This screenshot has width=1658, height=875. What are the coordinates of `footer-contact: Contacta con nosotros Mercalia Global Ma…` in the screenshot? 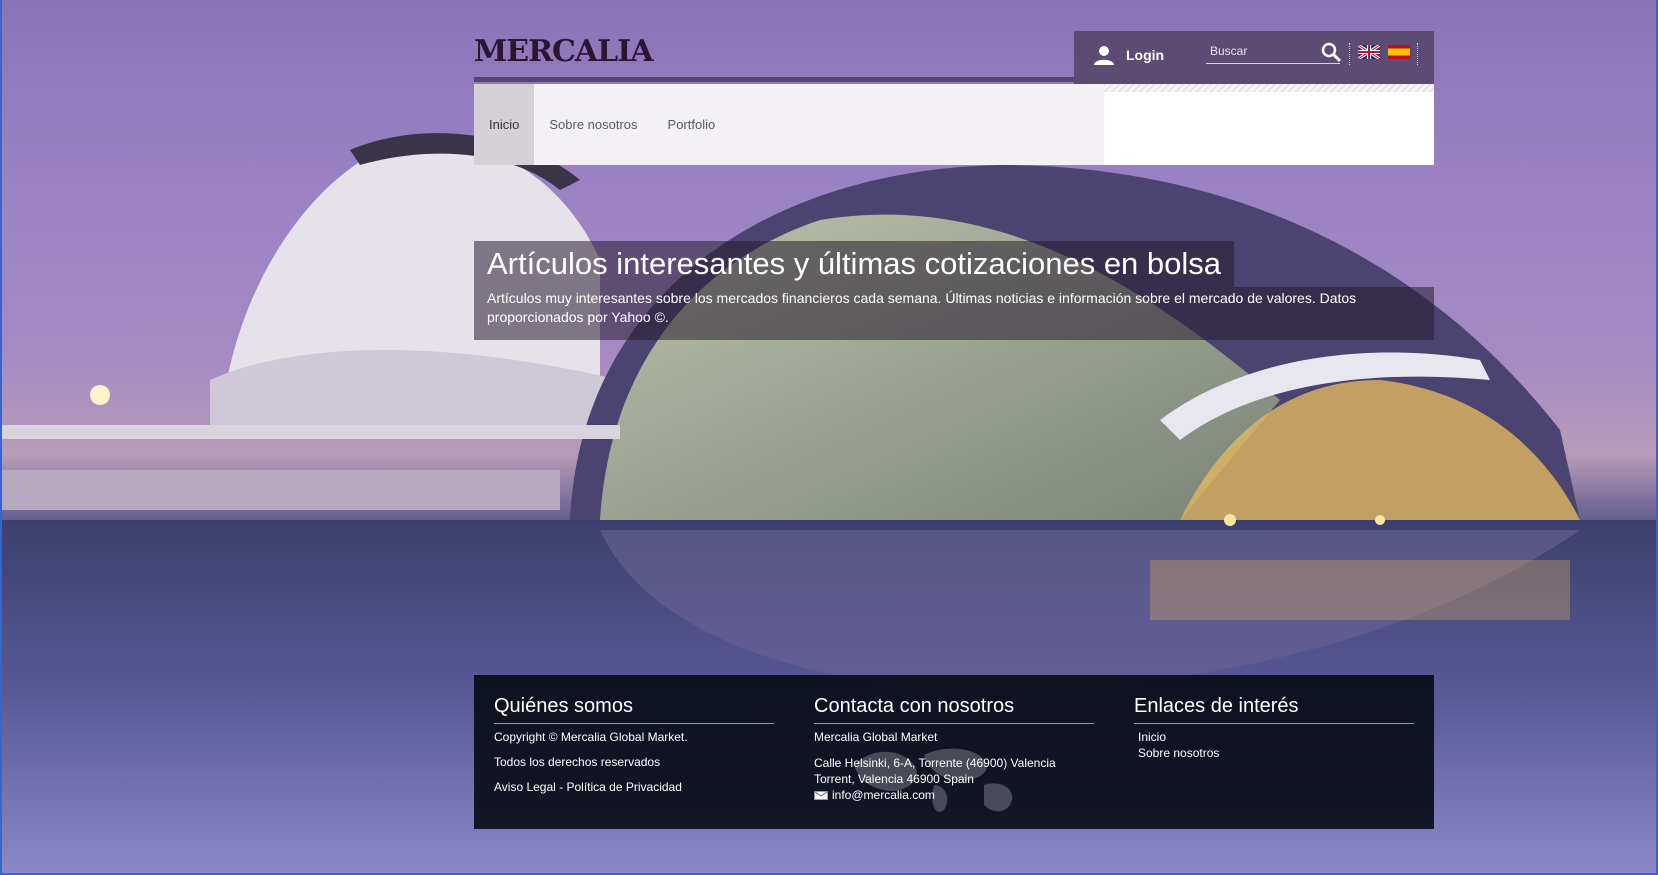 It's located at (954, 749).